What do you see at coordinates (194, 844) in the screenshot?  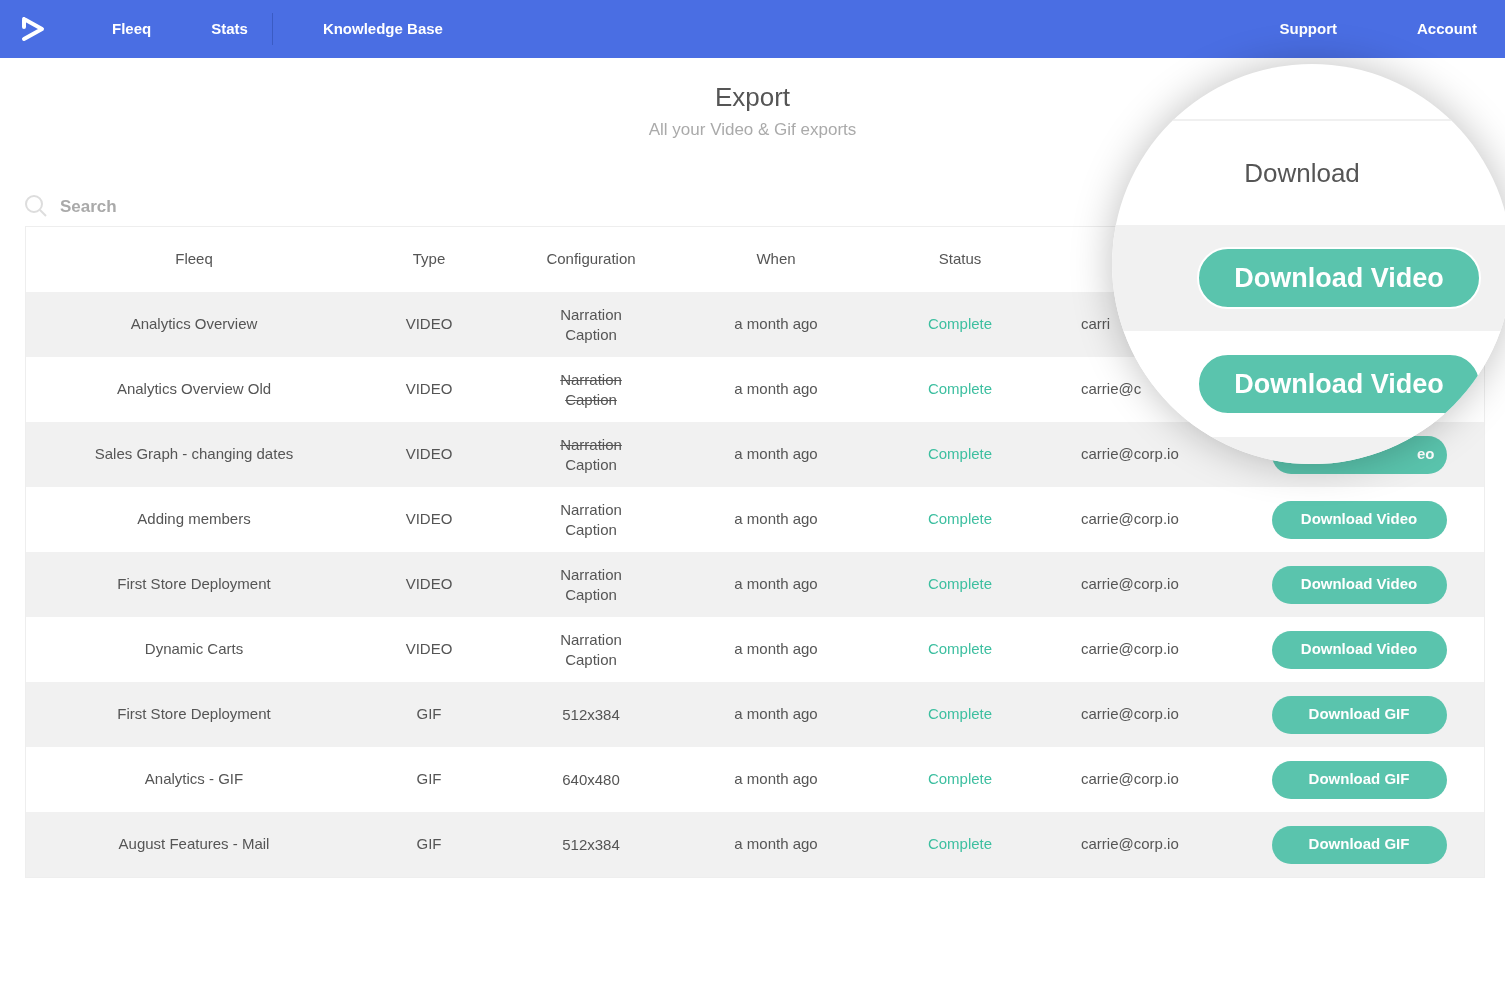 I see `fleeq-name: August Features - Mail` at bounding box center [194, 844].